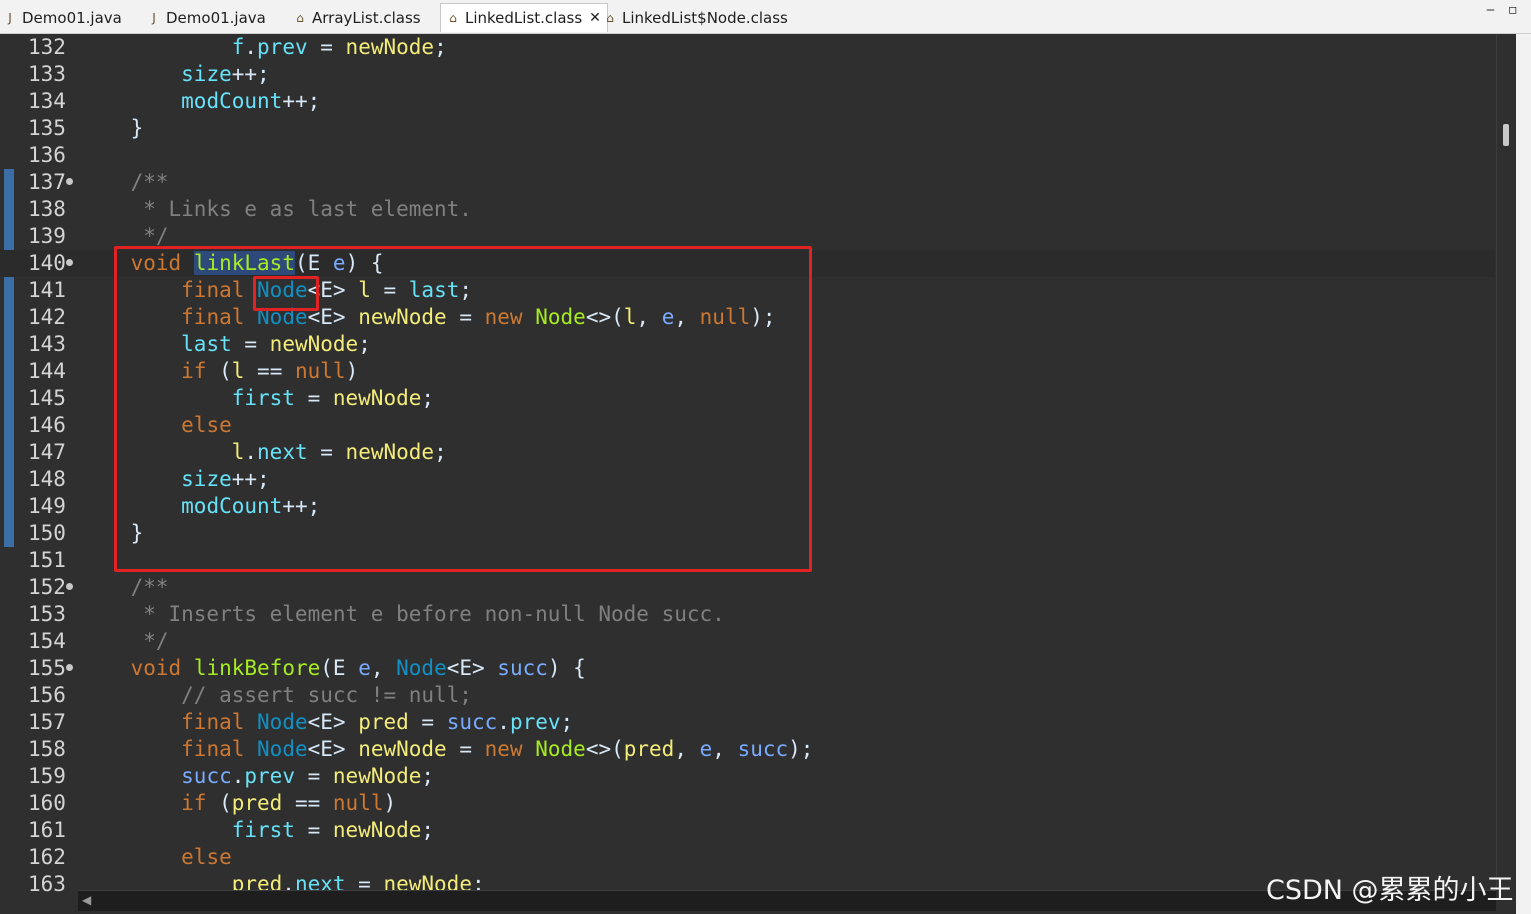  I want to click on code-line: 152 /**, so click(747, 587).